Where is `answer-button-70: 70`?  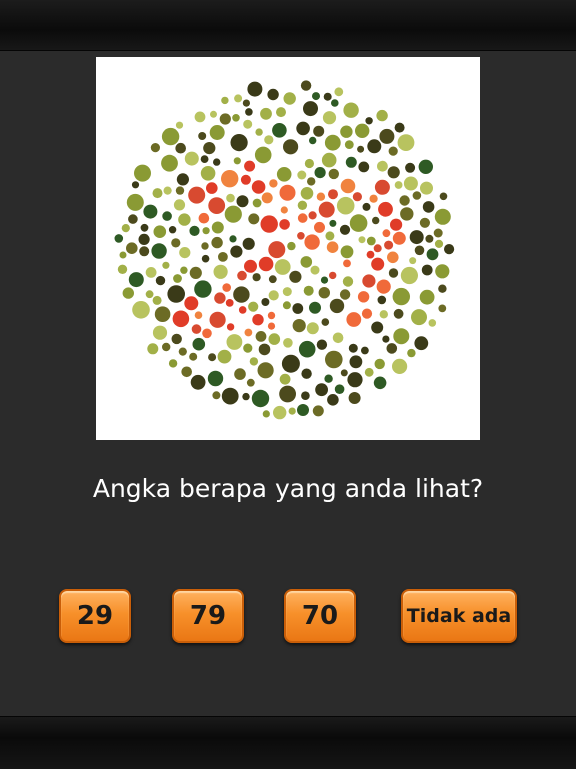 answer-button-70: 70 is located at coordinates (320, 616).